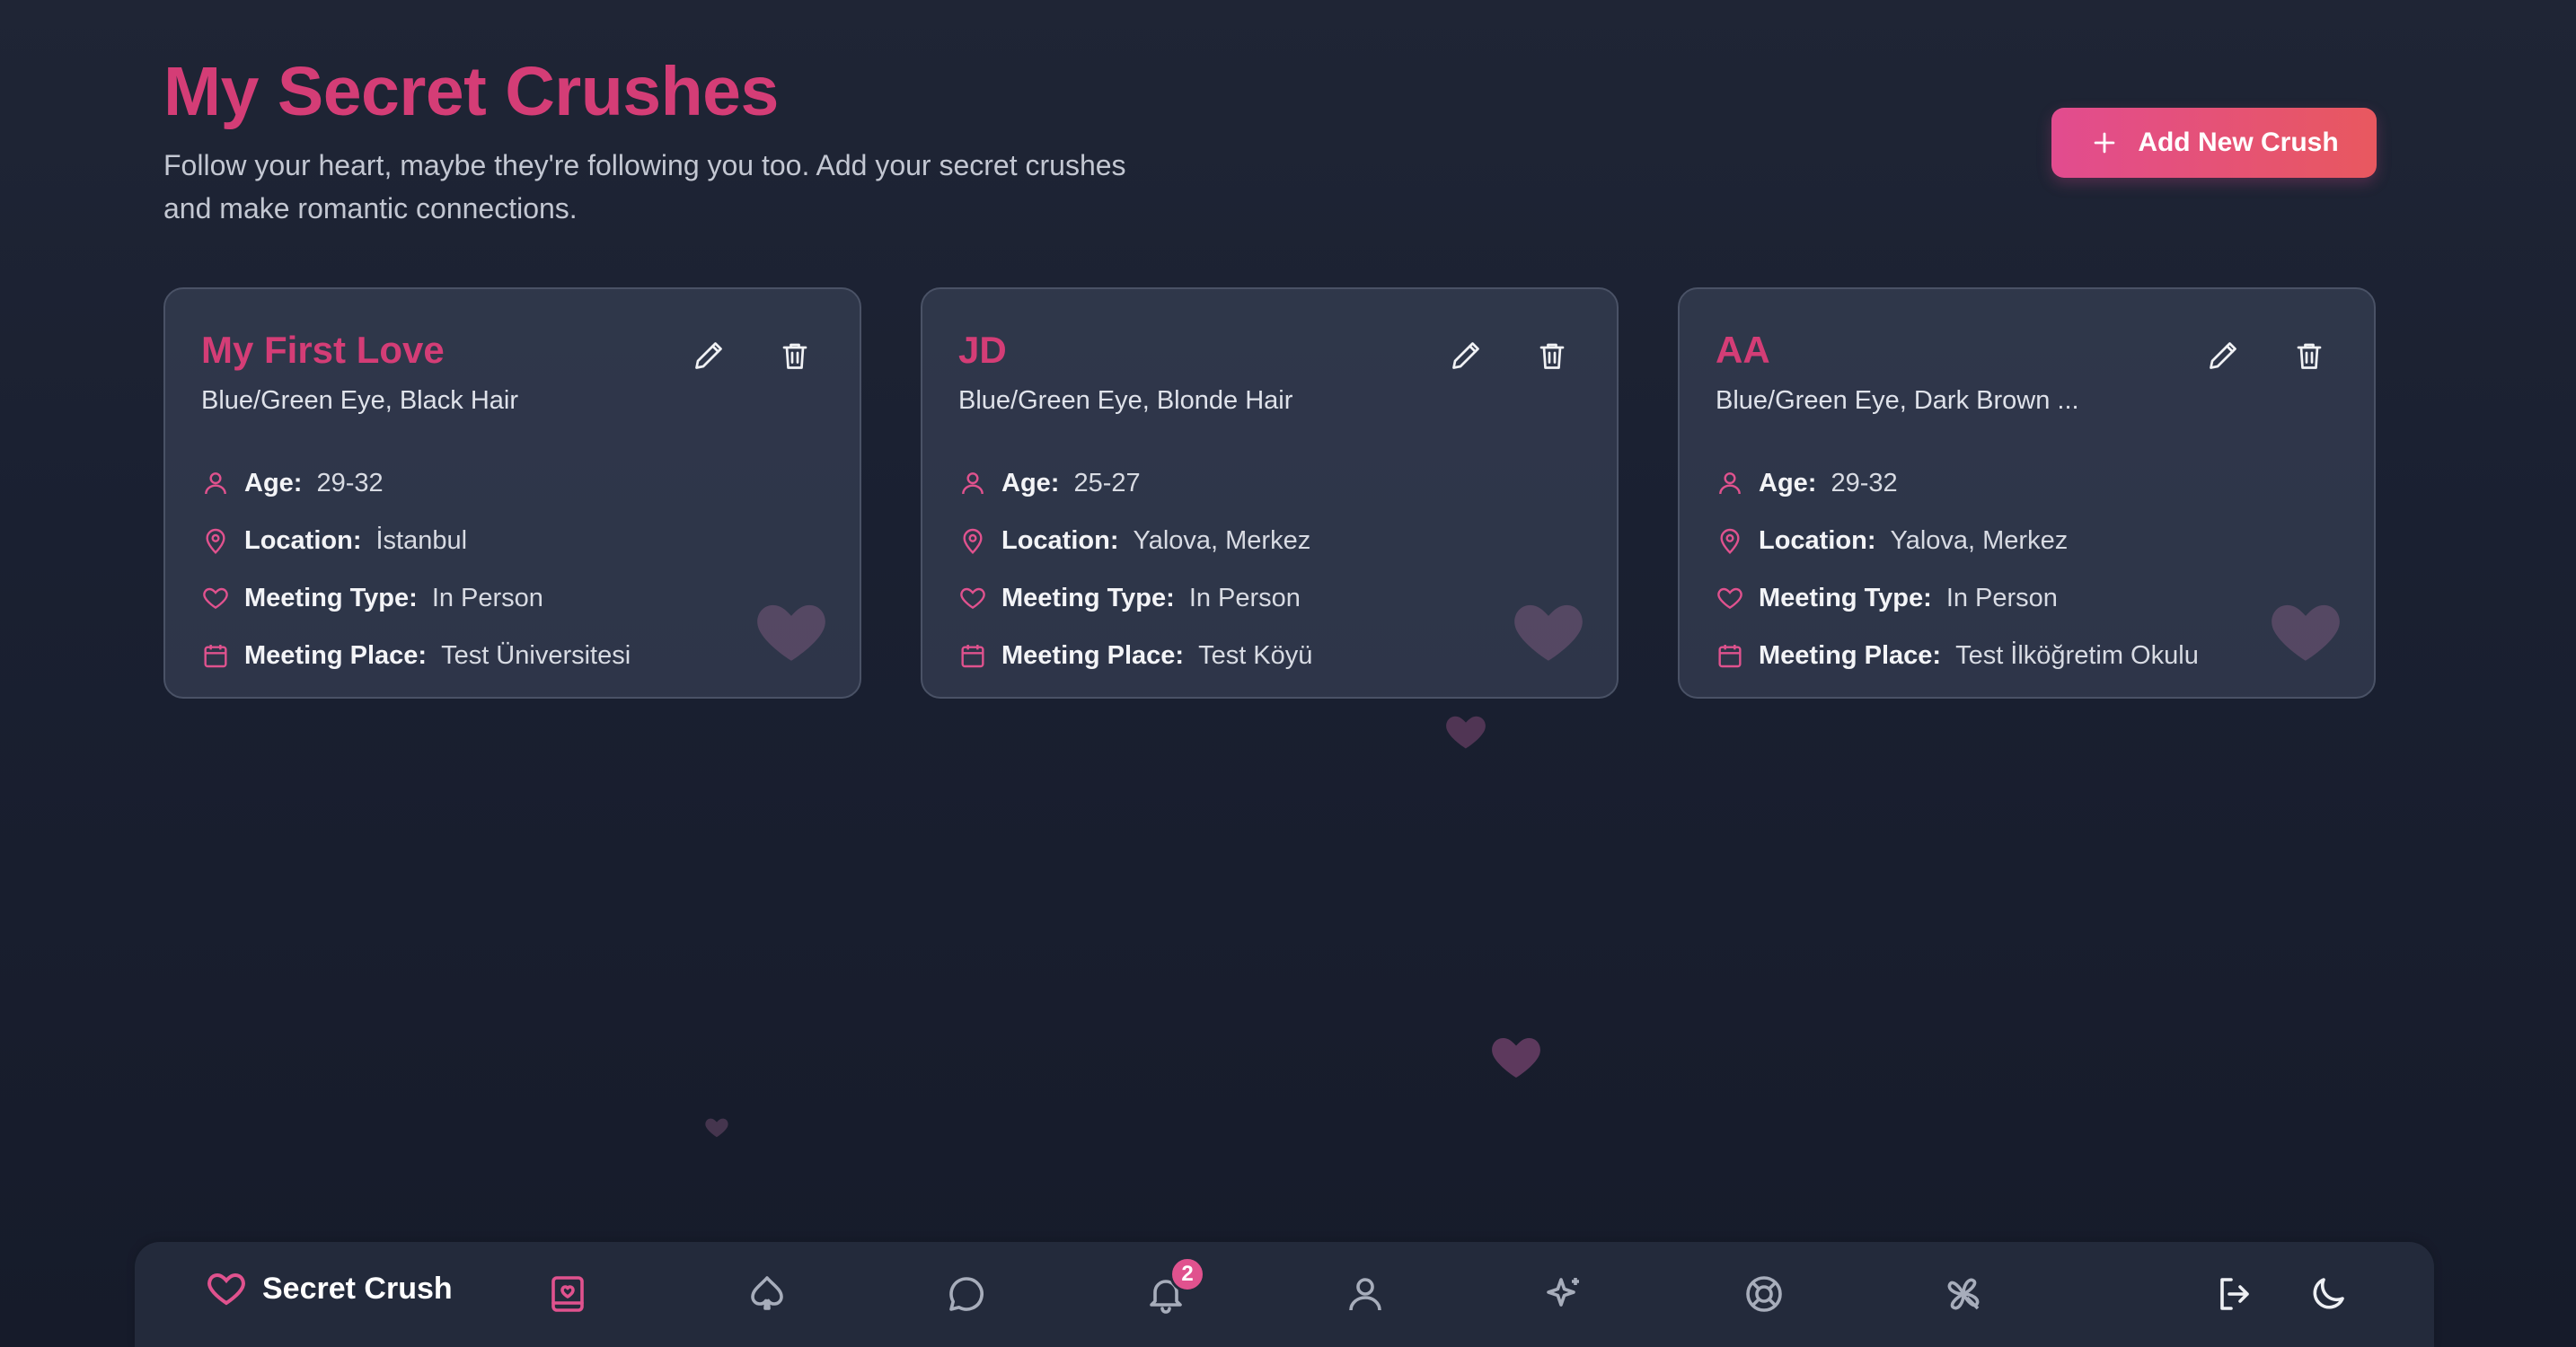 The image size is (2576, 1347). Describe the element at coordinates (357, 1288) in the screenshot. I see `brand-name: Secret Crush` at that location.